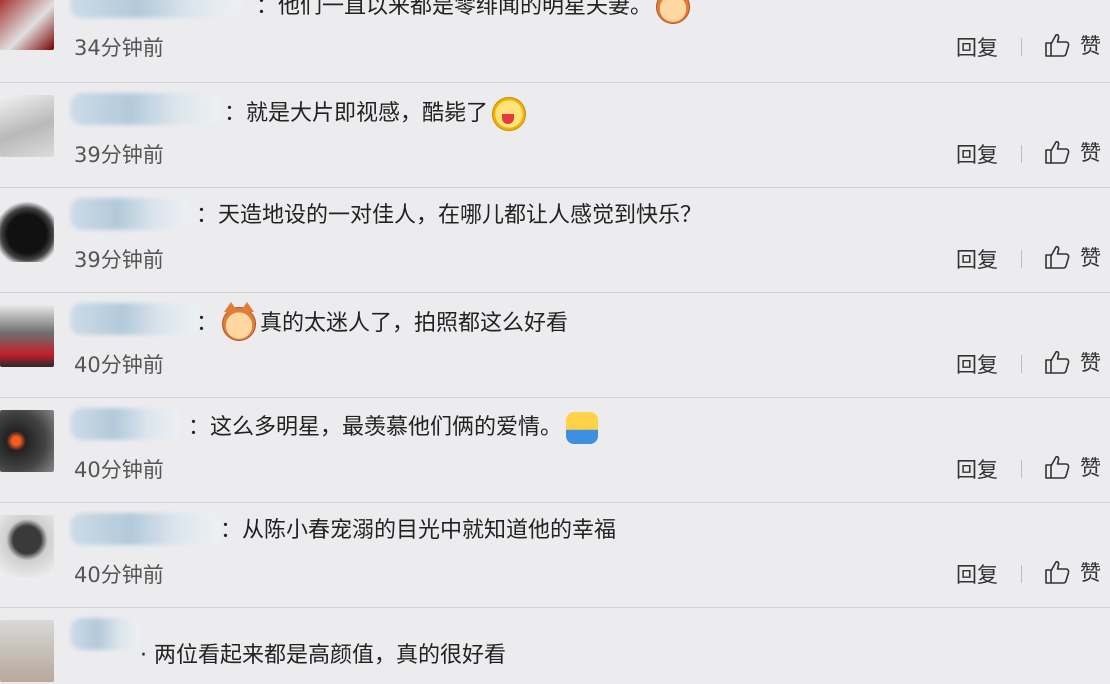 This screenshot has width=1110, height=684. I want to click on comment-text: ： 真的太迷人了，拍照都这么好看, so click(382, 321).